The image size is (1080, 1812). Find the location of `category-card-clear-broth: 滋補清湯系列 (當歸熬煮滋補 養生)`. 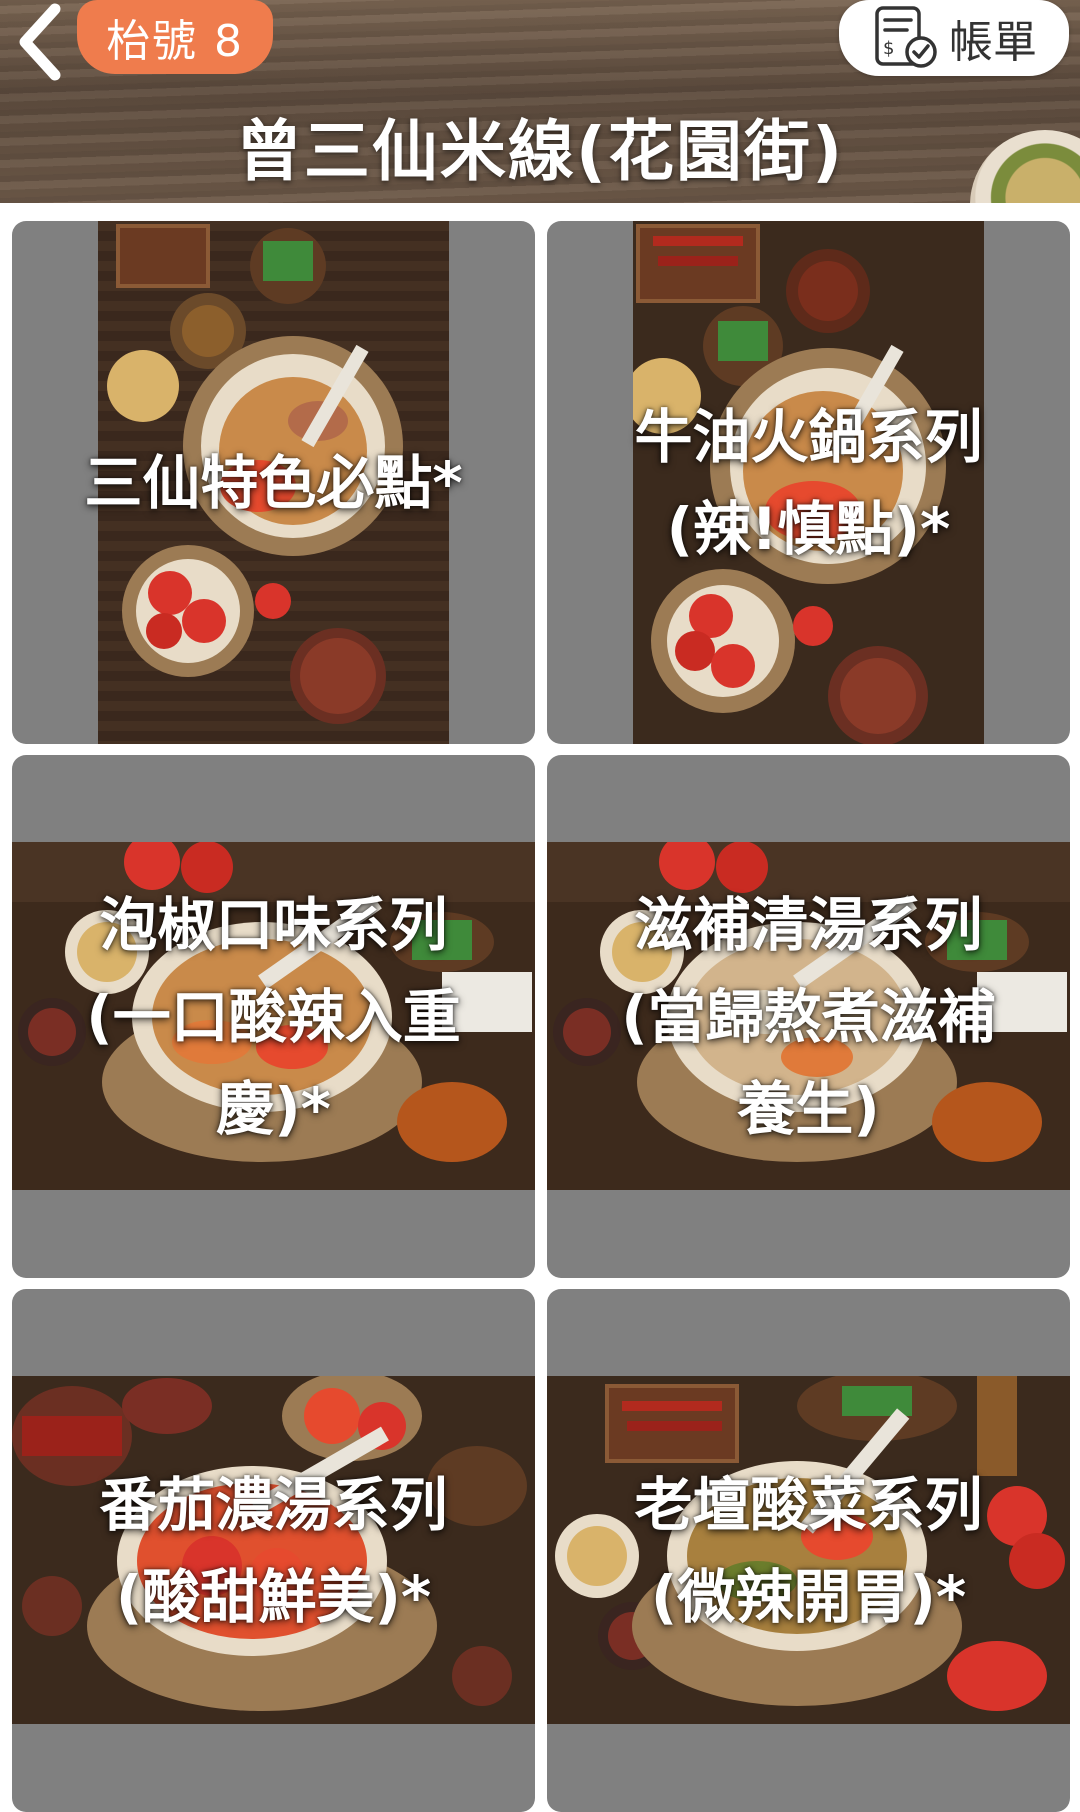

category-card-clear-broth: 滋補清湯系列 (當歸熬煮滋補 養生) is located at coordinates (808, 1016).